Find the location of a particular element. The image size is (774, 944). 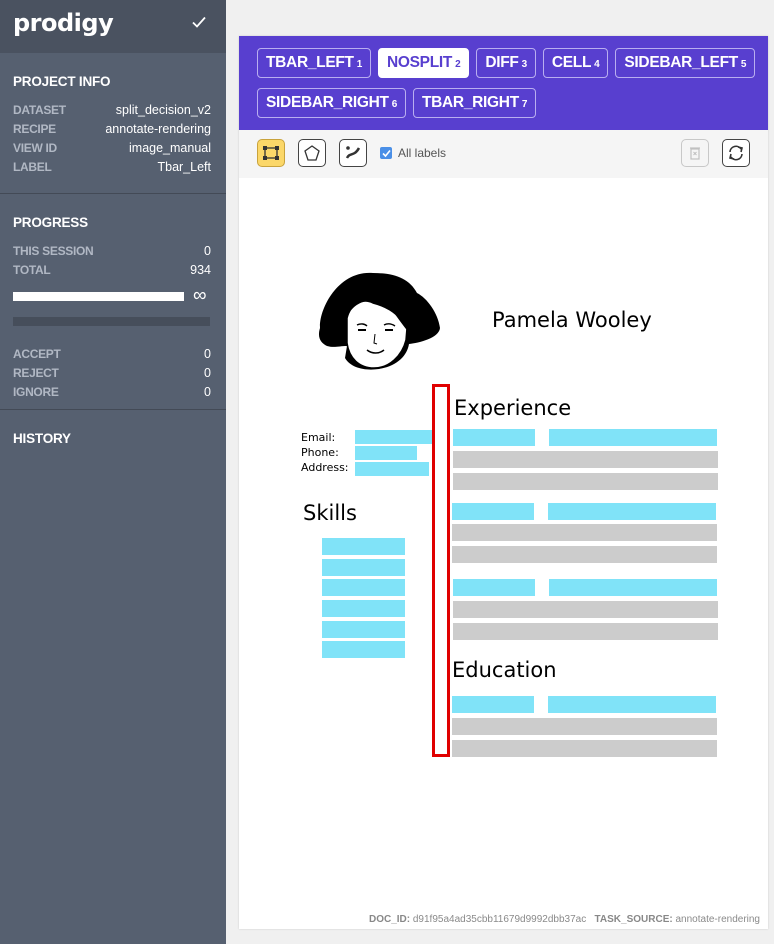

all-labels-checkbox is located at coordinates (386, 153).